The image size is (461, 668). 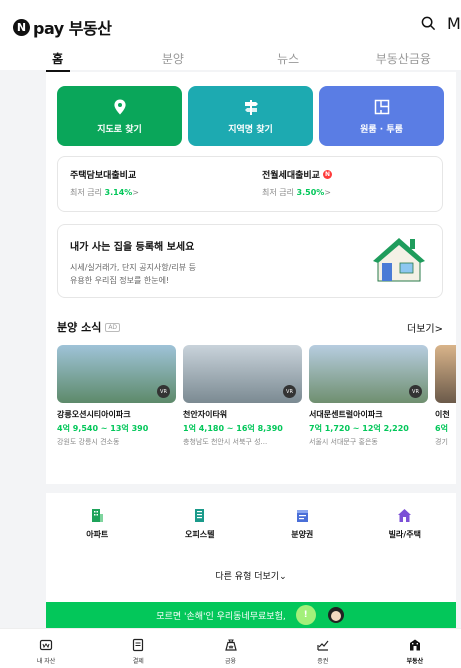 What do you see at coordinates (138, 645) in the screenshot?
I see `receipt-icon` at bounding box center [138, 645].